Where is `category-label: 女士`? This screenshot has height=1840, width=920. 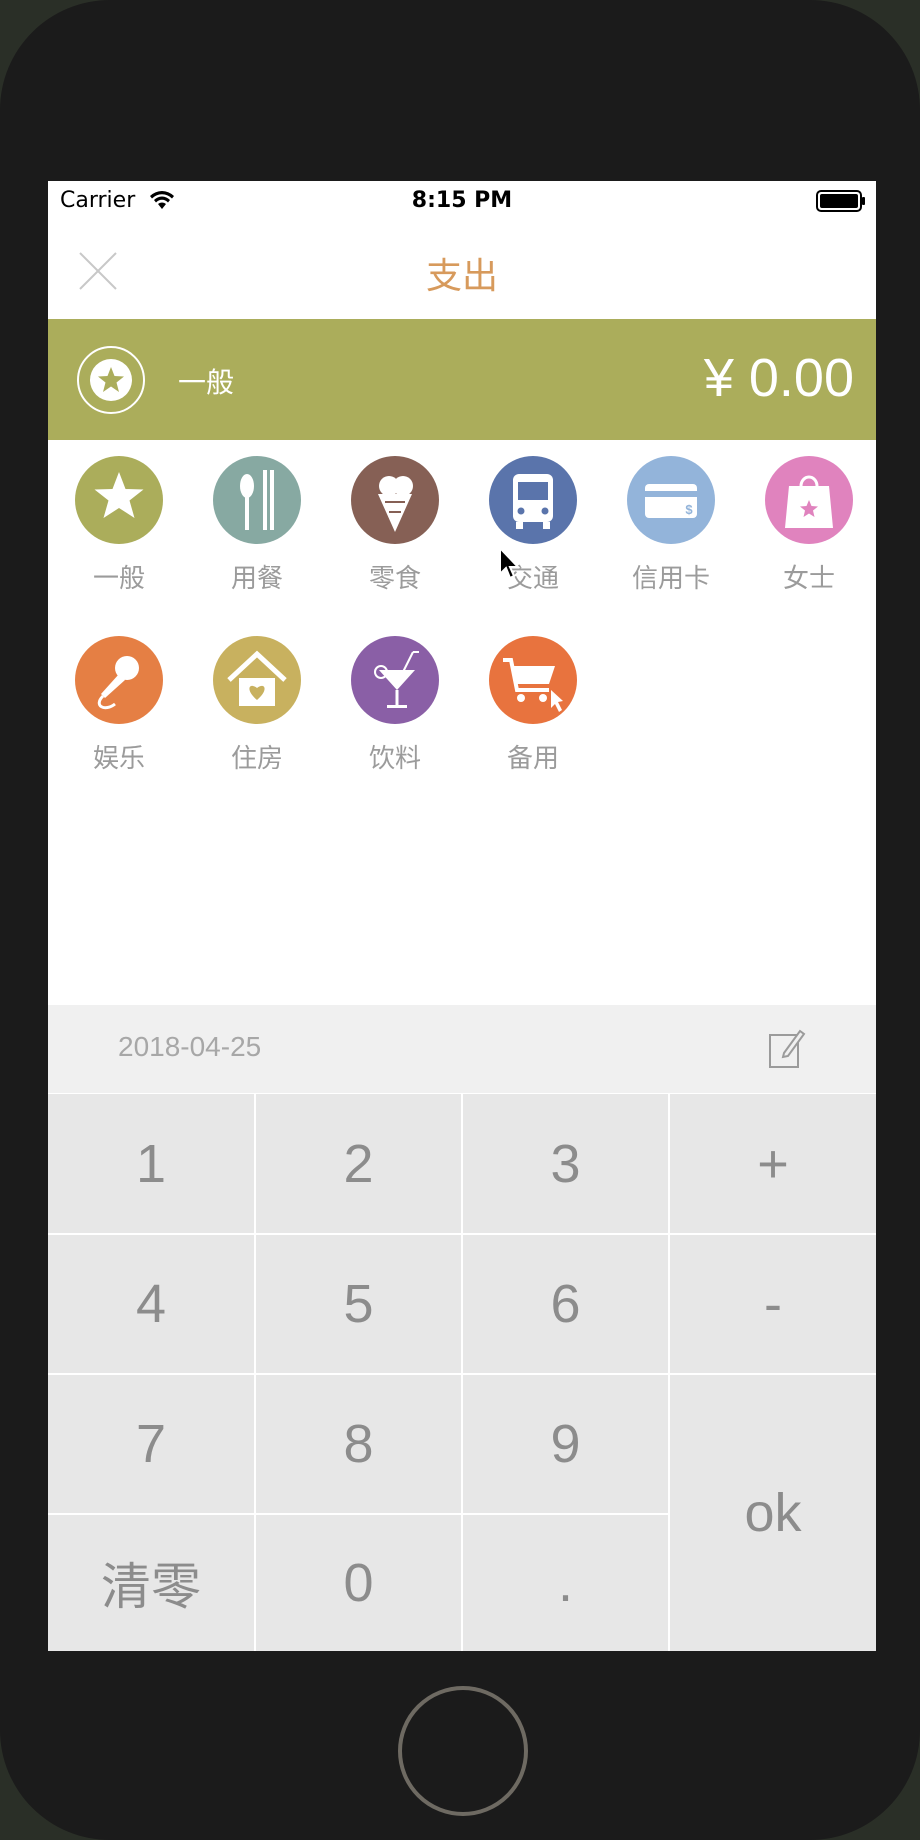
category-label: 女士 is located at coordinates (808, 579).